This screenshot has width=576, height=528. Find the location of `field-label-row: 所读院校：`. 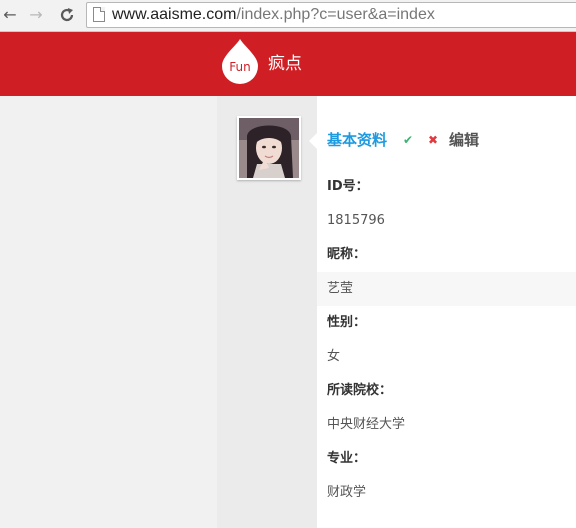

field-label-row: 所读院校： is located at coordinates (446, 391).